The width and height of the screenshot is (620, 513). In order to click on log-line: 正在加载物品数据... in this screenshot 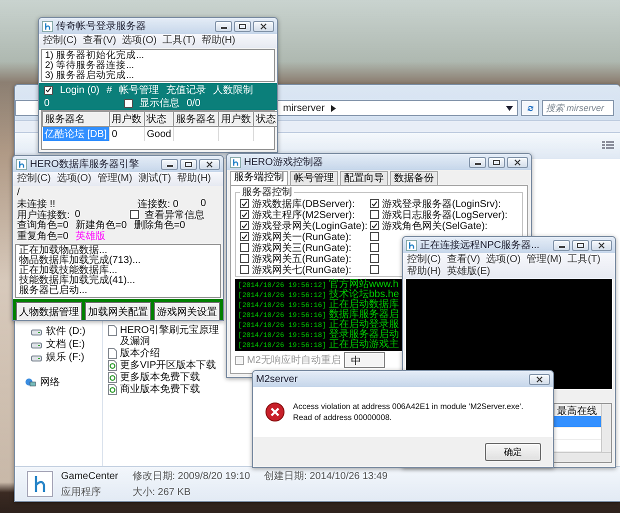, I will do `click(63, 251)`.